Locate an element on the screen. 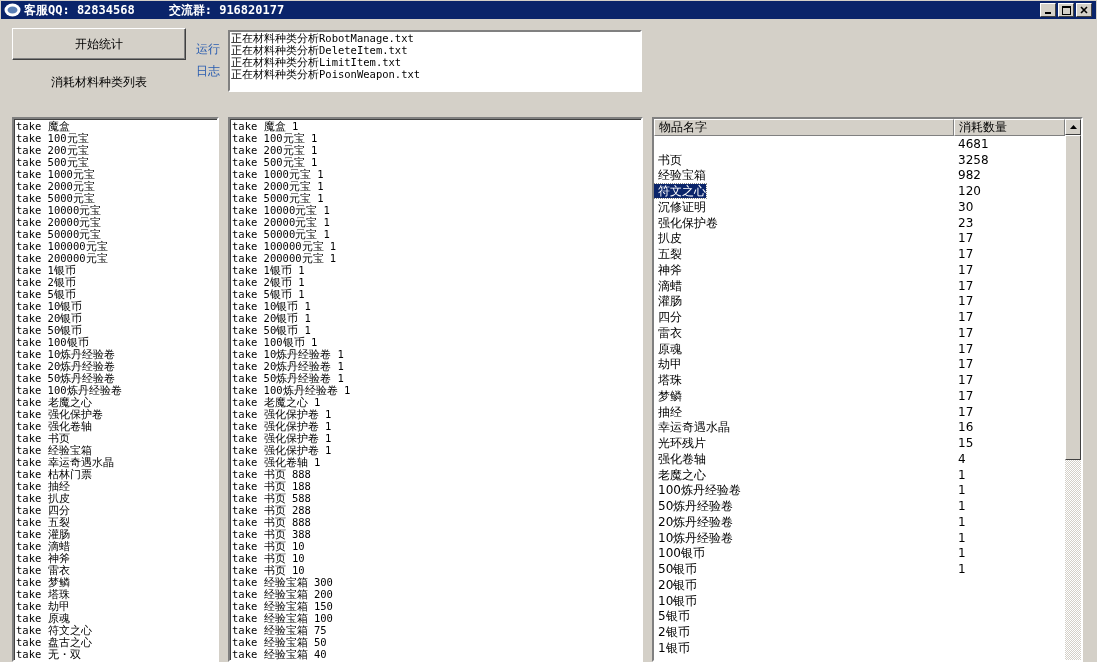 This screenshot has width=1097, height=662. item-name-cell: 雷衣 is located at coordinates (668, 332).